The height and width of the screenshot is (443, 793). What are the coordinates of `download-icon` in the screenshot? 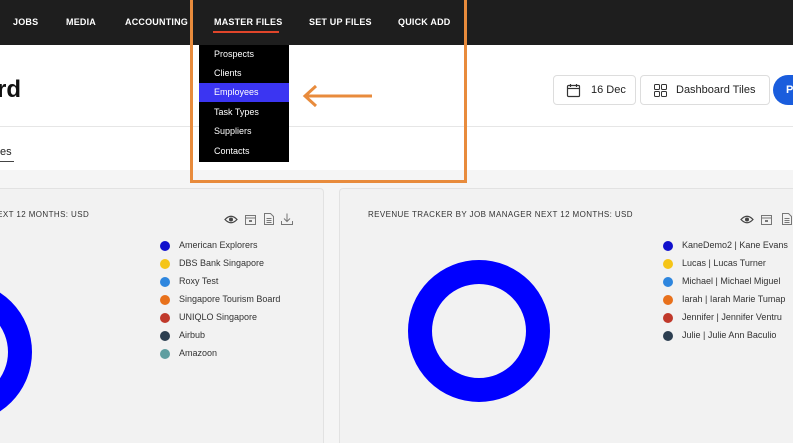 It's located at (287, 221).